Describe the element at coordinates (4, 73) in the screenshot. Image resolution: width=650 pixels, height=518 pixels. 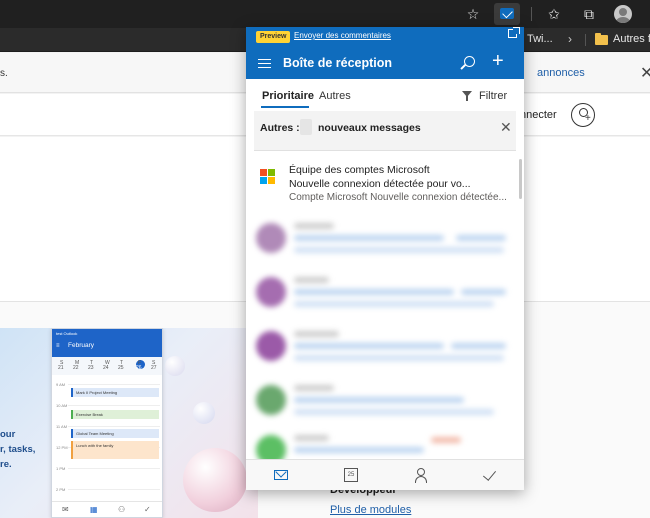
I see `notice-text: s.` at that location.